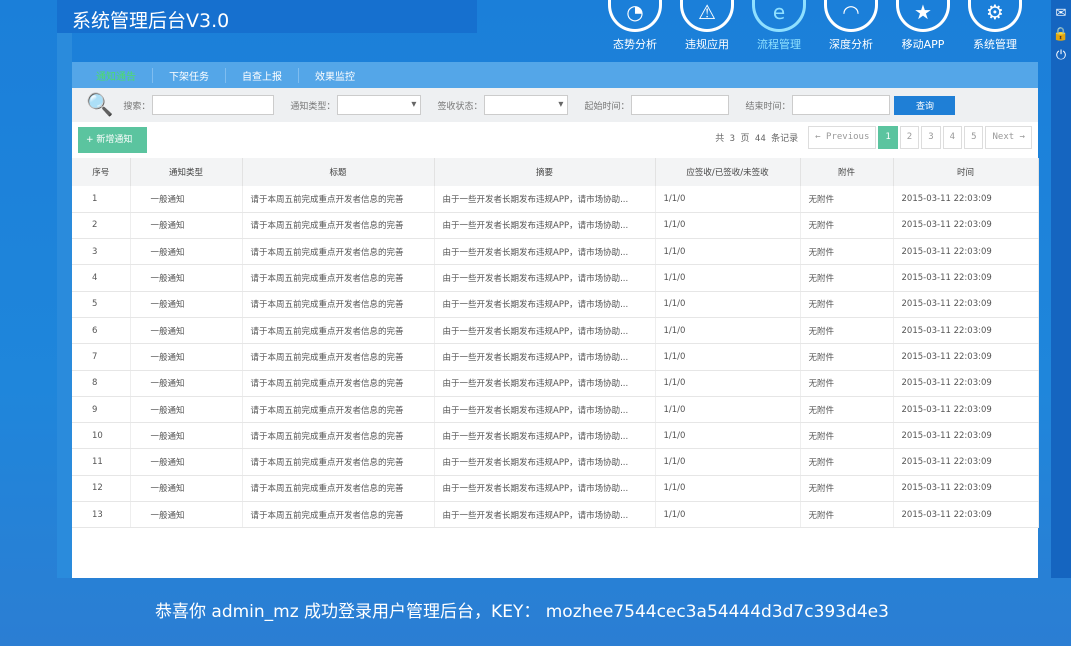 The width and height of the screenshot is (1071, 646). What do you see at coordinates (768, 106) in the screenshot?
I see `end-time-label: 结束时间：` at bounding box center [768, 106].